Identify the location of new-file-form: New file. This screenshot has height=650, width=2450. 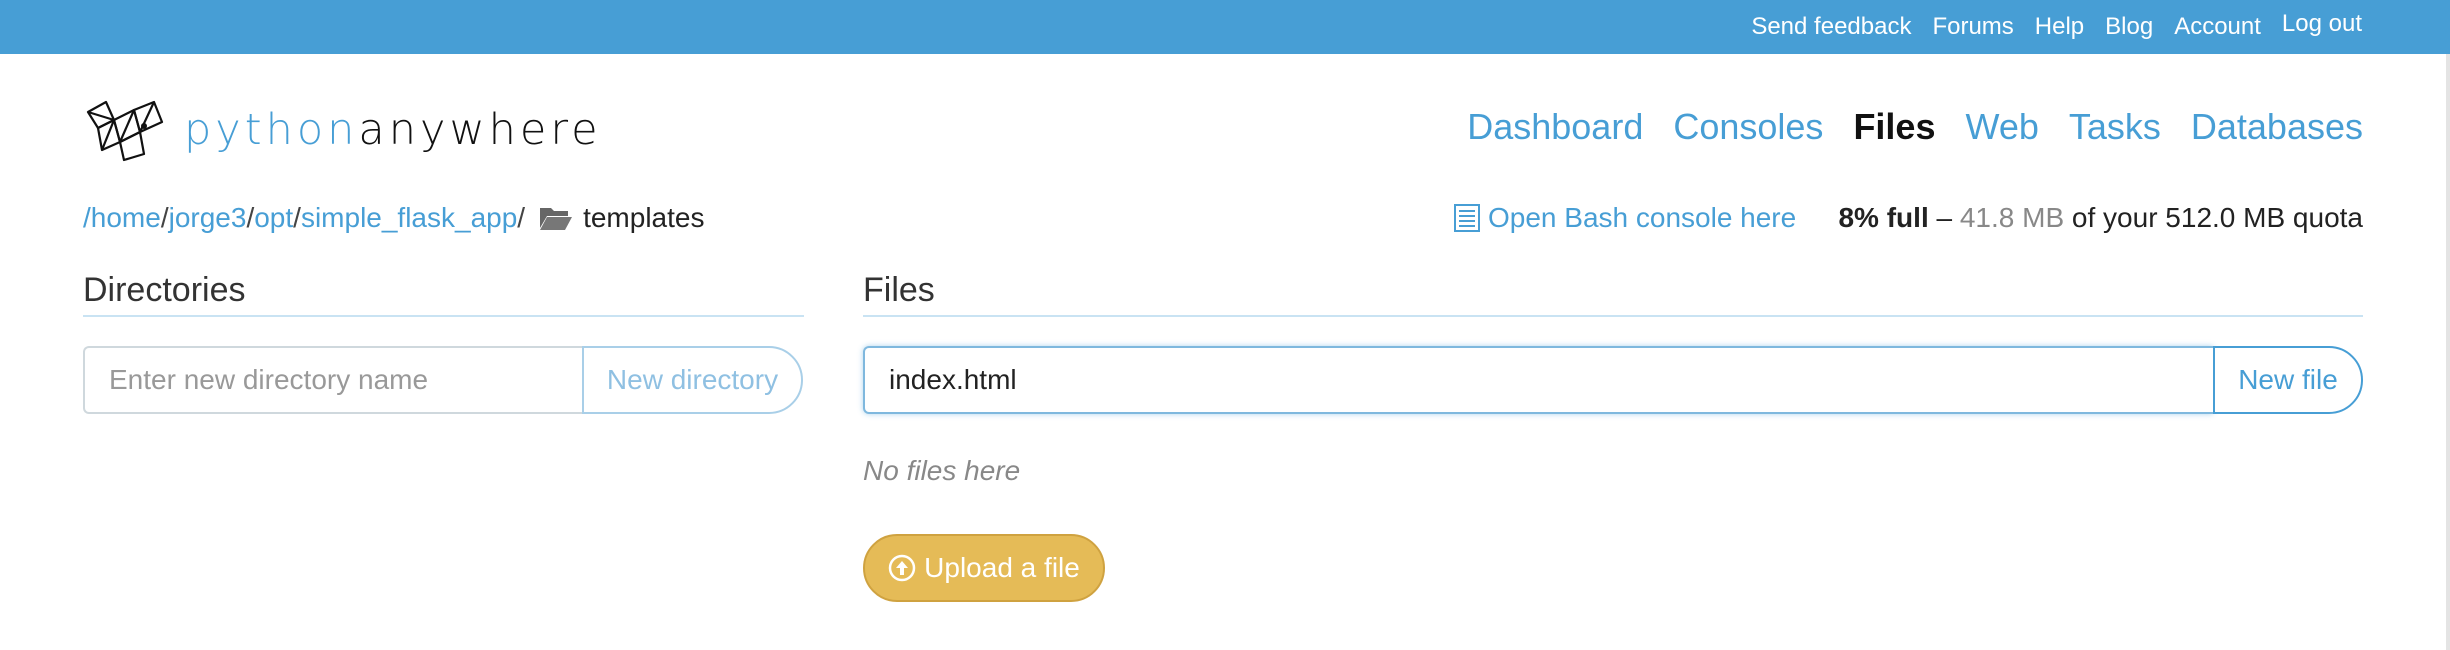
(1613, 380).